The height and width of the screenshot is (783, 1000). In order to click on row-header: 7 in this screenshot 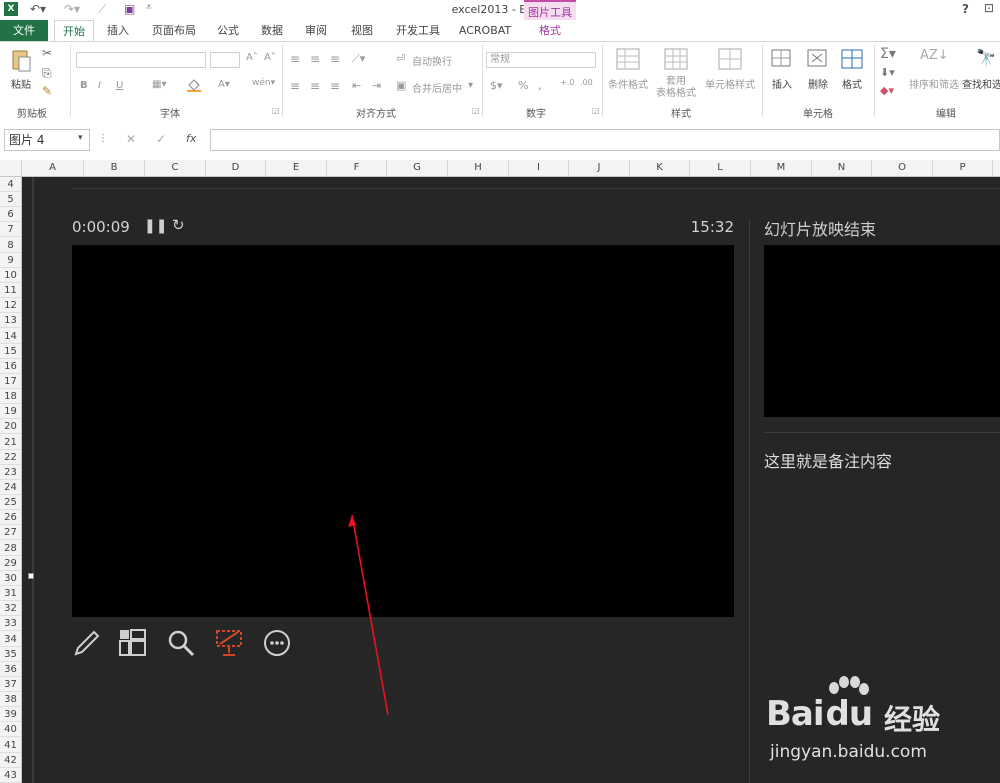, I will do `click(10, 230)`.